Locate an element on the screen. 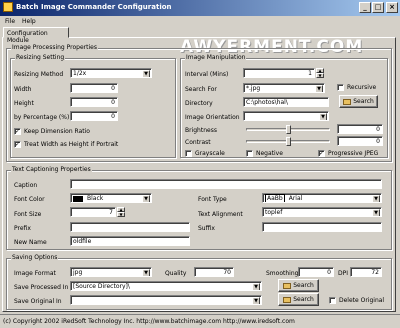 This screenshot has width=400, height=328. delete-original-label: Delete Original is located at coordinates (362, 300).